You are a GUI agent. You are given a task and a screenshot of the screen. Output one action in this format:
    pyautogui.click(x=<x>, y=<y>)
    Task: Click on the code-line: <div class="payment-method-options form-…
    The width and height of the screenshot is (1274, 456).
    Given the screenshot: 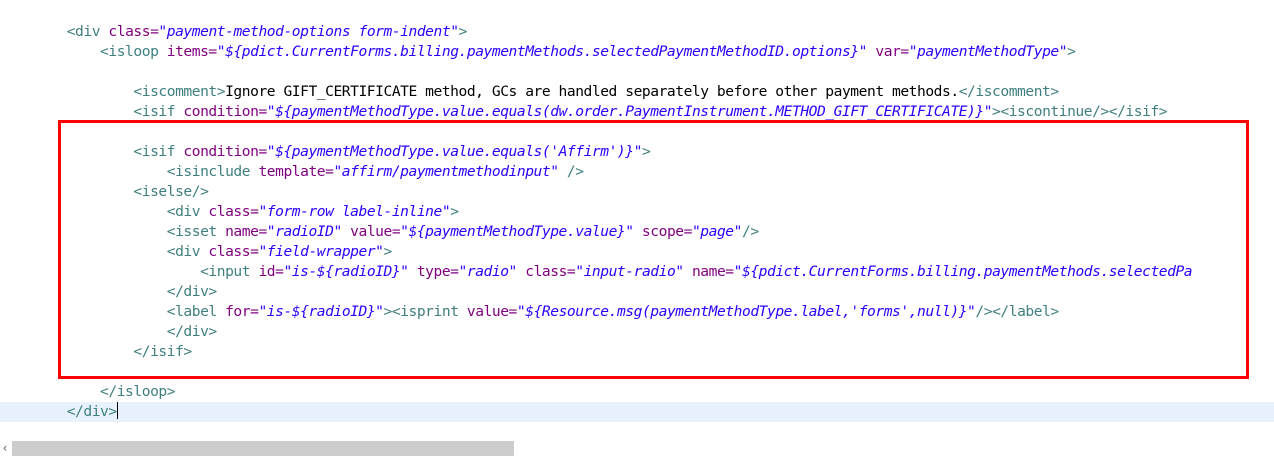 What is the action you would take?
    pyautogui.click(x=637, y=32)
    